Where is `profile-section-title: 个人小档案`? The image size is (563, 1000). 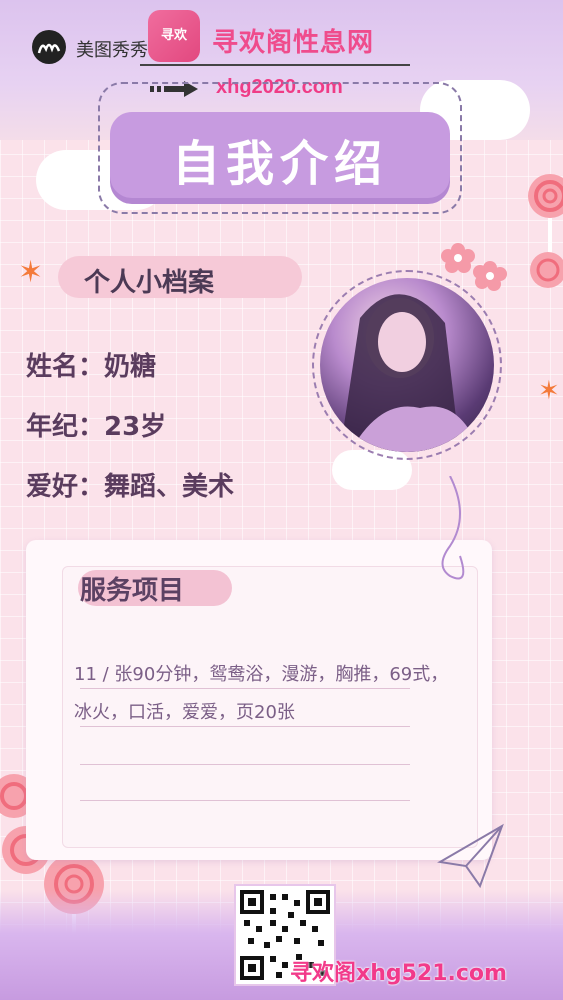 profile-section-title: 个人小档案 is located at coordinates (149, 283).